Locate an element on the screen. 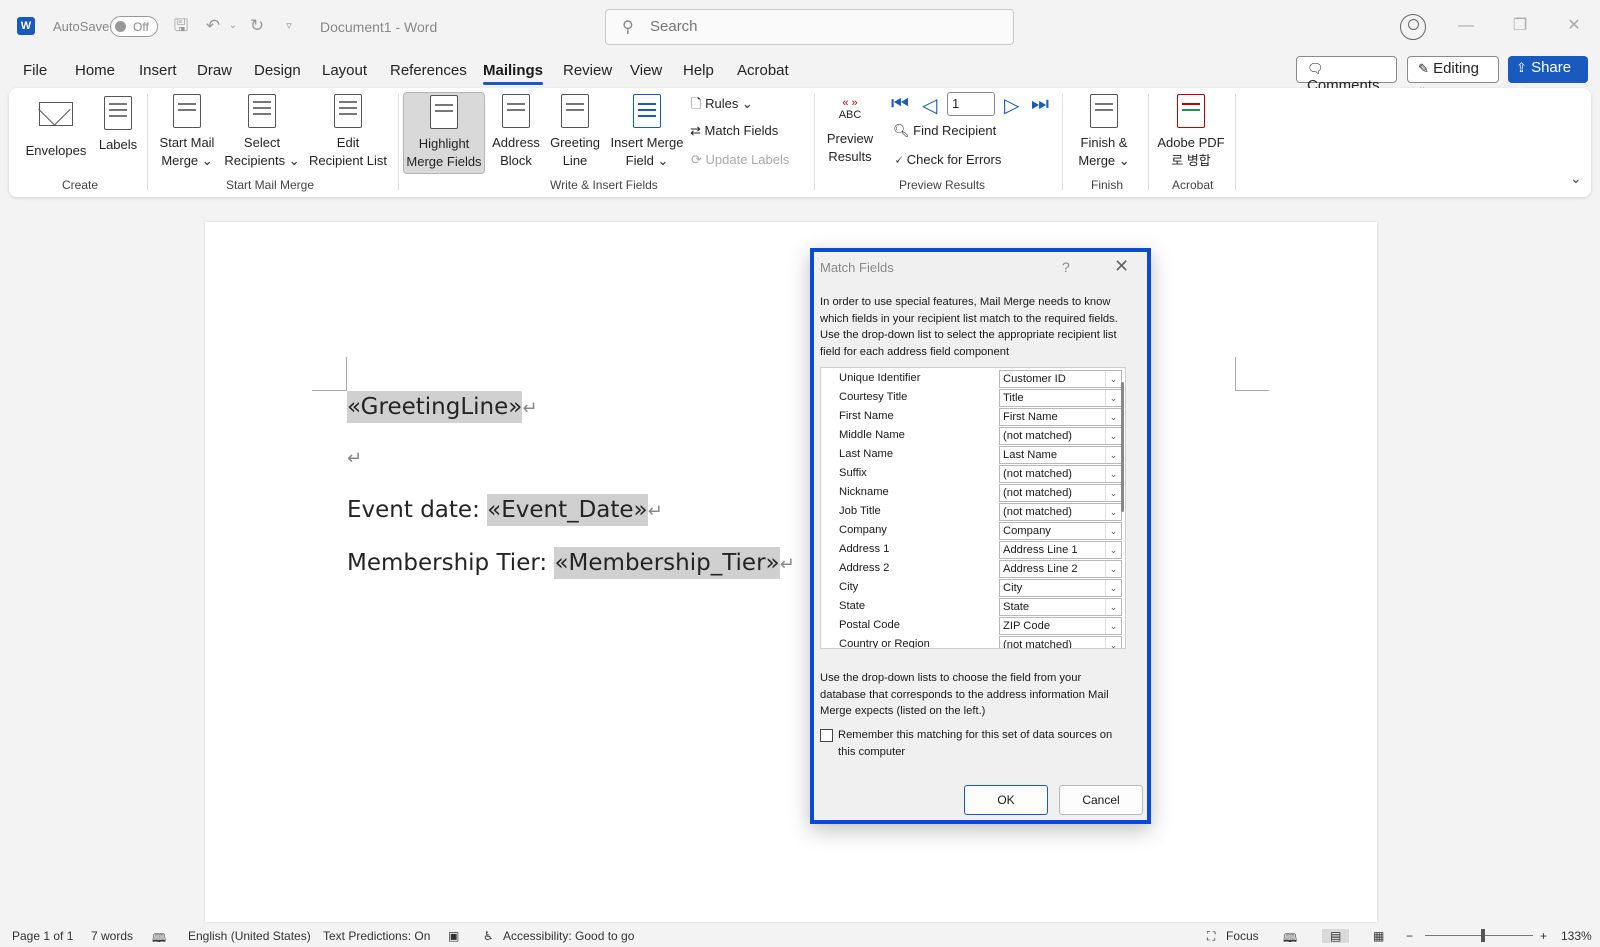 This screenshot has width=1600, height=947. field-dropdown: Address Line 1 ⌄ is located at coordinates (1060, 550).